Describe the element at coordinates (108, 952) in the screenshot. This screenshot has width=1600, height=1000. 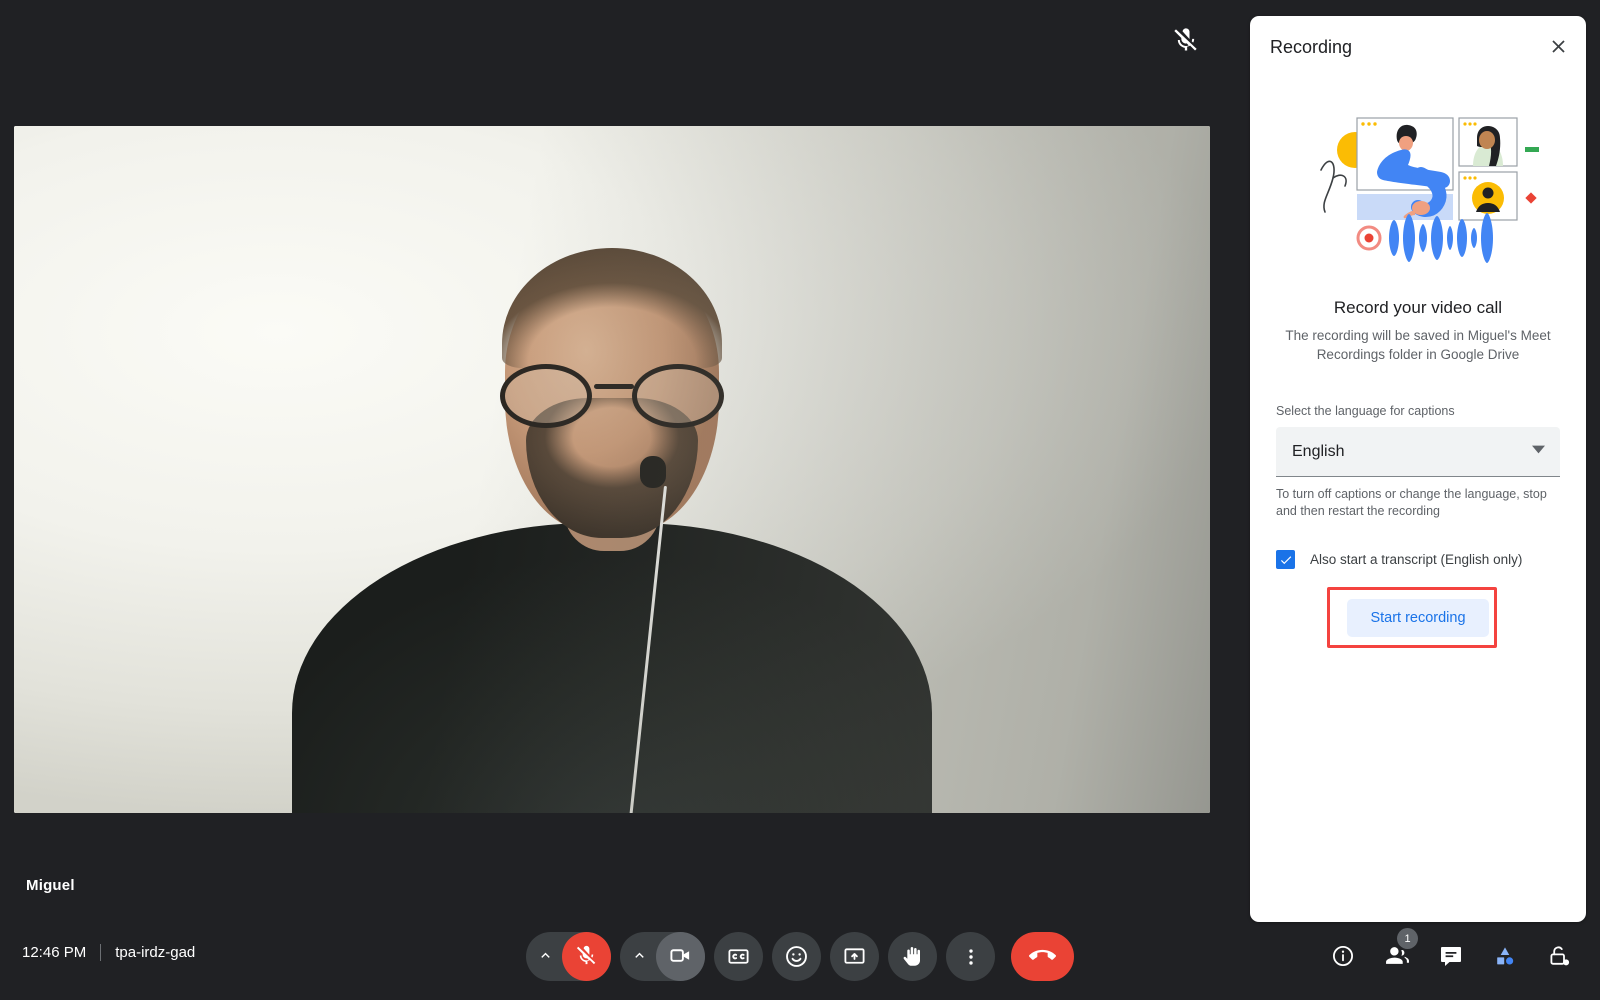
I see `meeting-info: 12:46 PM tpa-irdz-gad` at that location.